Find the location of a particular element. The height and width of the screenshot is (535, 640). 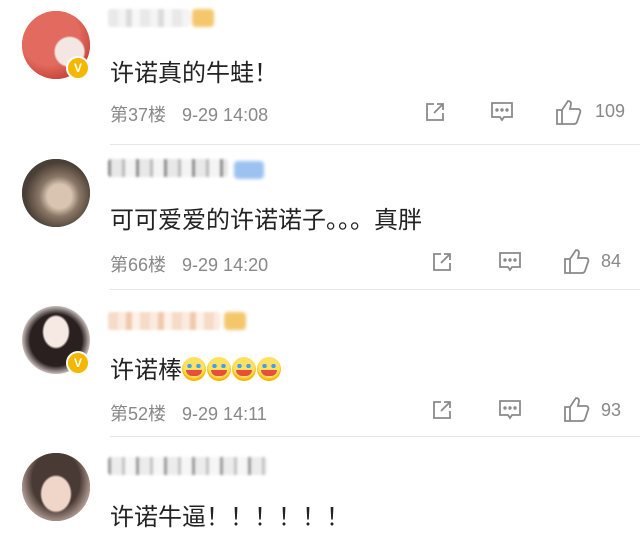

timestamp: 9-29 14:08 is located at coordinates (225, 115).